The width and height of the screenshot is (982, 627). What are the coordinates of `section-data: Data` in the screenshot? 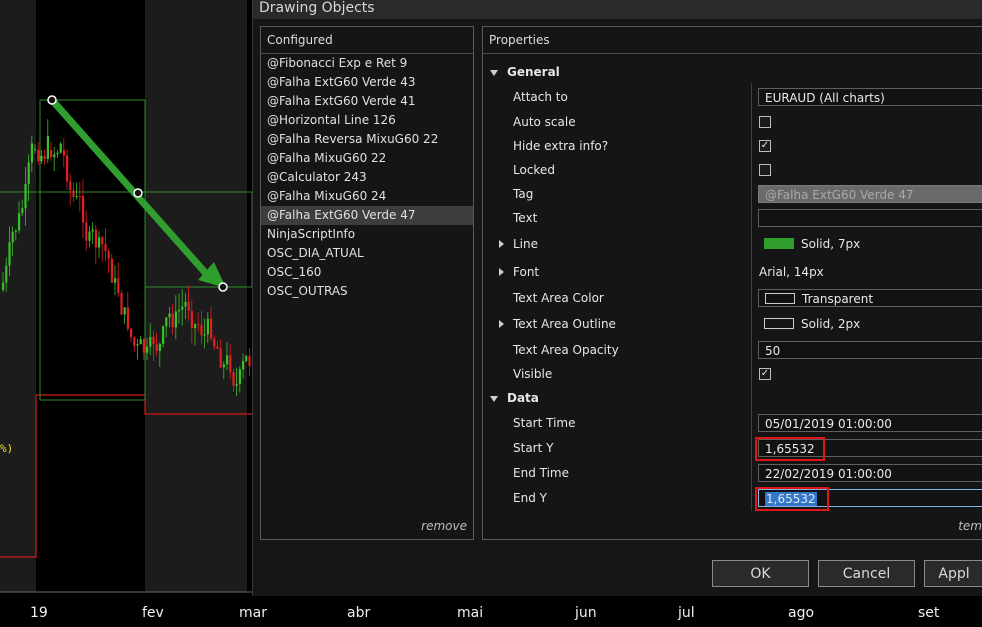 It's located at (732, 399).